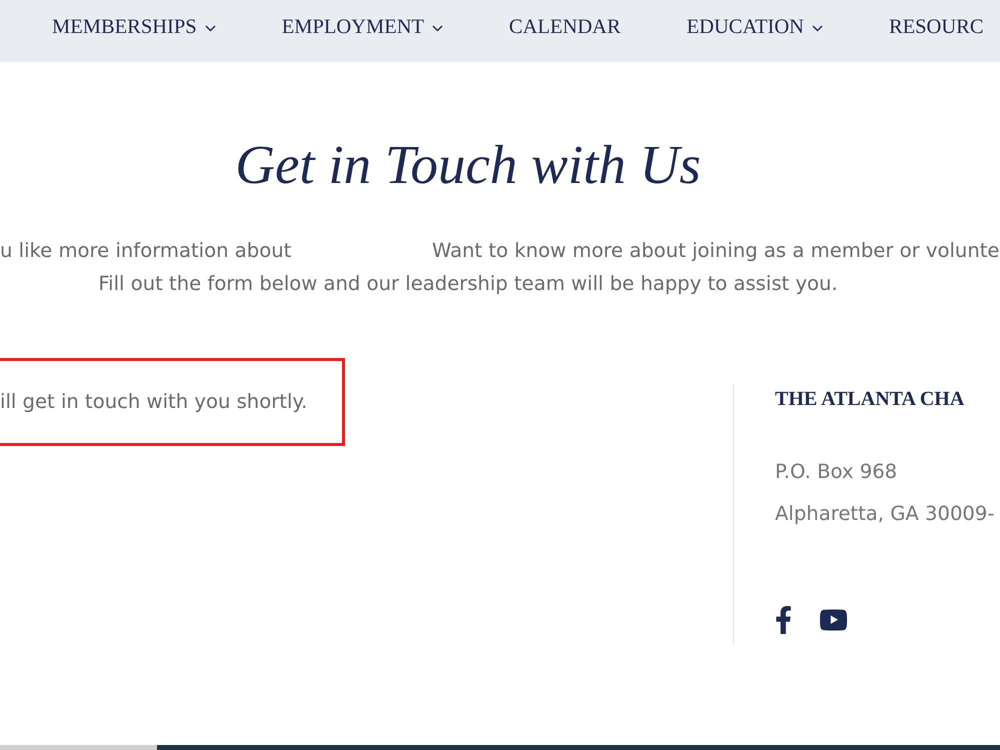  Describe the element at coordinates (754, 27) in the screenshot. I see `nav-link: EDUCATION` at that location.